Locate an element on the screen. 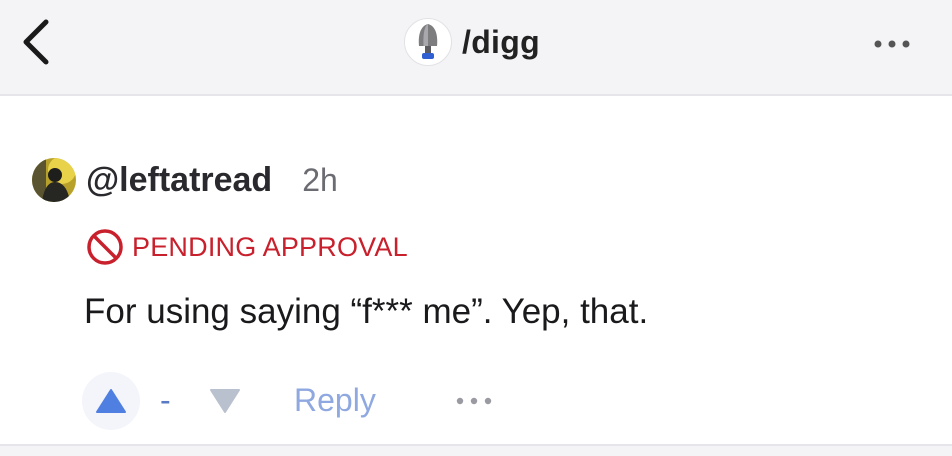 This screenshot has height=456, width=952. status-label: PENDING APPROVAL is located at coordinates (270, 246).